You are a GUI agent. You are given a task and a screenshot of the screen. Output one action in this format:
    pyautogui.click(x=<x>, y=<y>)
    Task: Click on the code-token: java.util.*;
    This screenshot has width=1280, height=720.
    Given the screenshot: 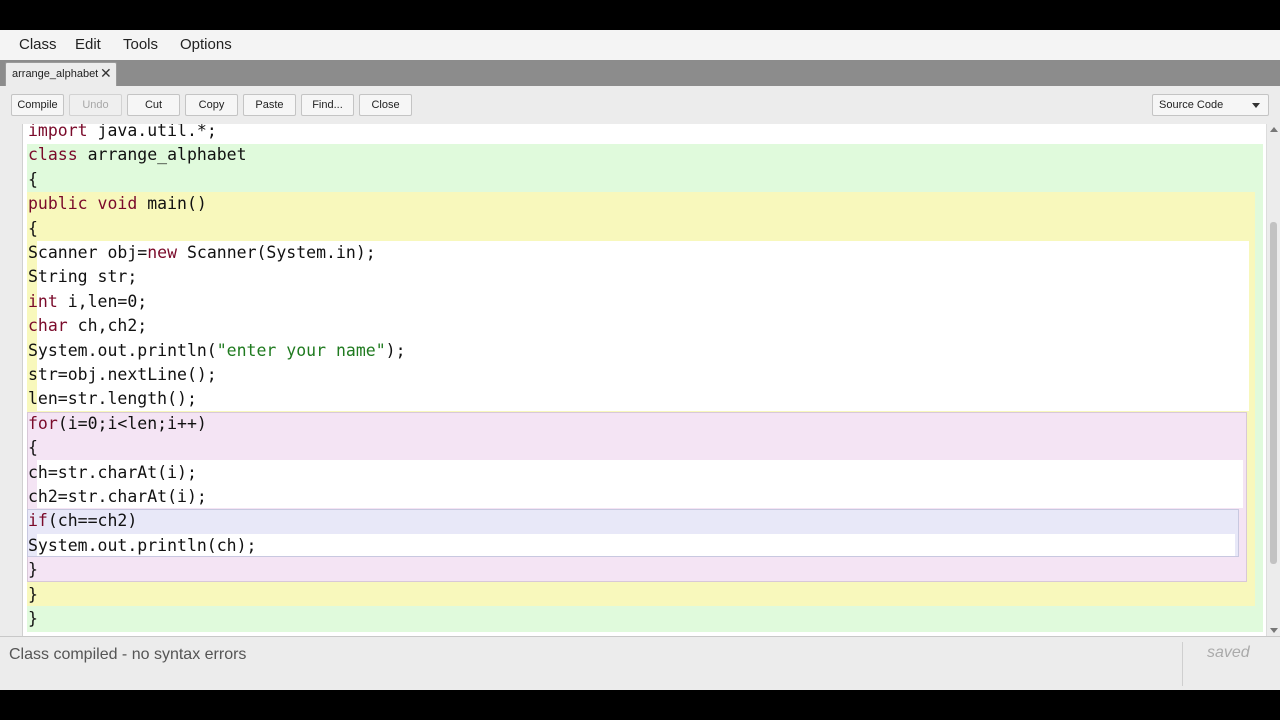 What is the action you would take?
    pyautogui.click(x=152, y=132)
    